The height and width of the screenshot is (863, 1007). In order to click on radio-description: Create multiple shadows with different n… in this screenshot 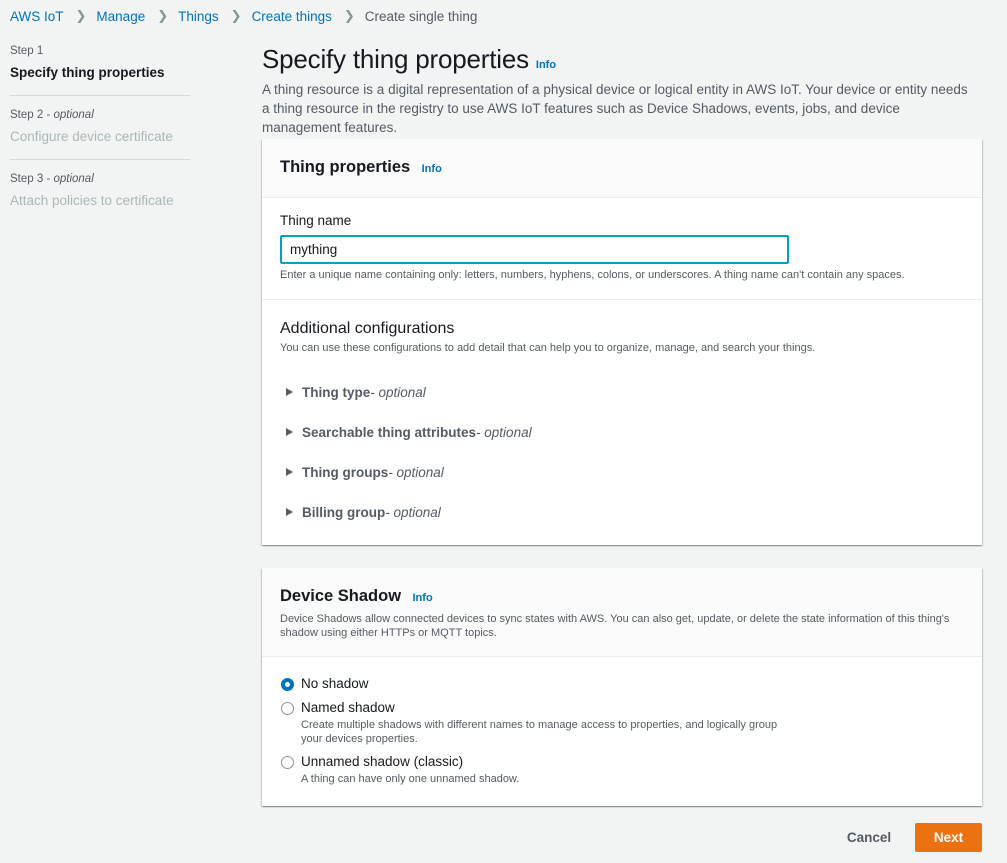, I will do `click(539, 732)`.